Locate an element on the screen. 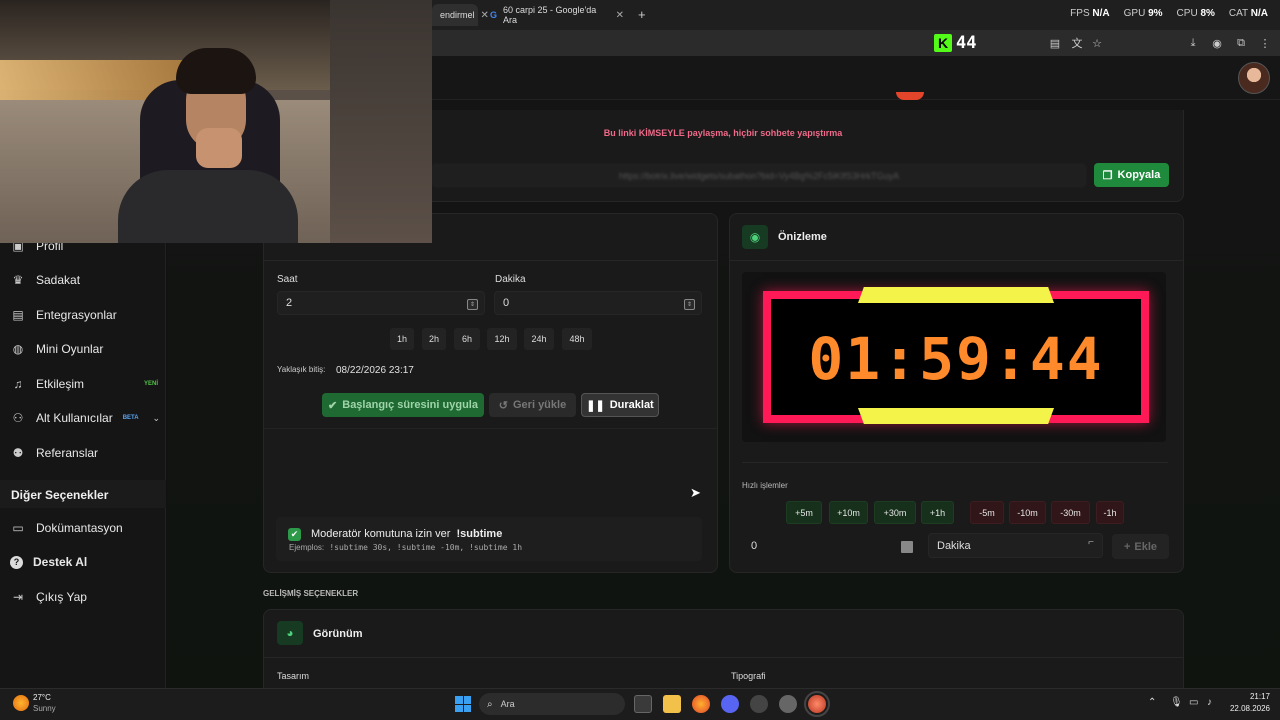  advanced-section-label: GELİŞMİŞ SEÇENEKLER is located at coordinates (311, 593).